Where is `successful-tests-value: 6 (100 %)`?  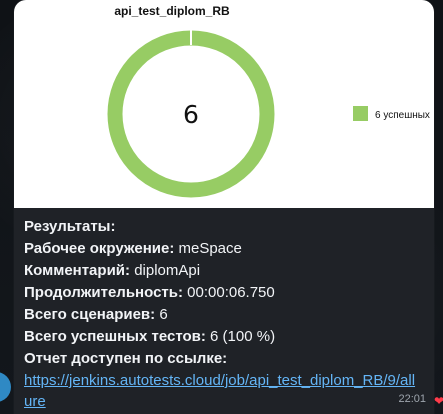 successful-tests-value: 6 (100 %) is located at coordinates (243, 336).